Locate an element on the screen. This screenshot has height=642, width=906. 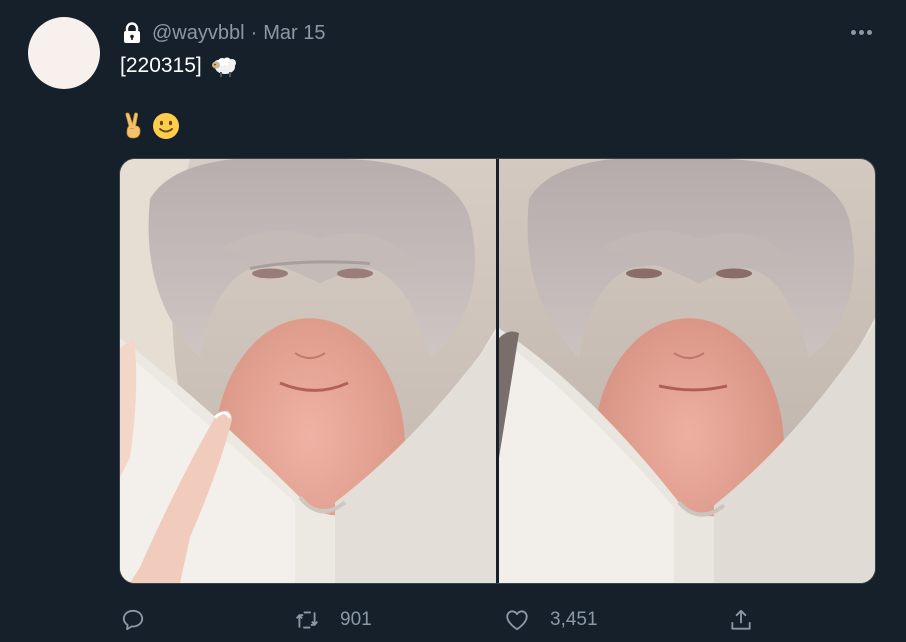
share-button is located at coordinates (741, 620).